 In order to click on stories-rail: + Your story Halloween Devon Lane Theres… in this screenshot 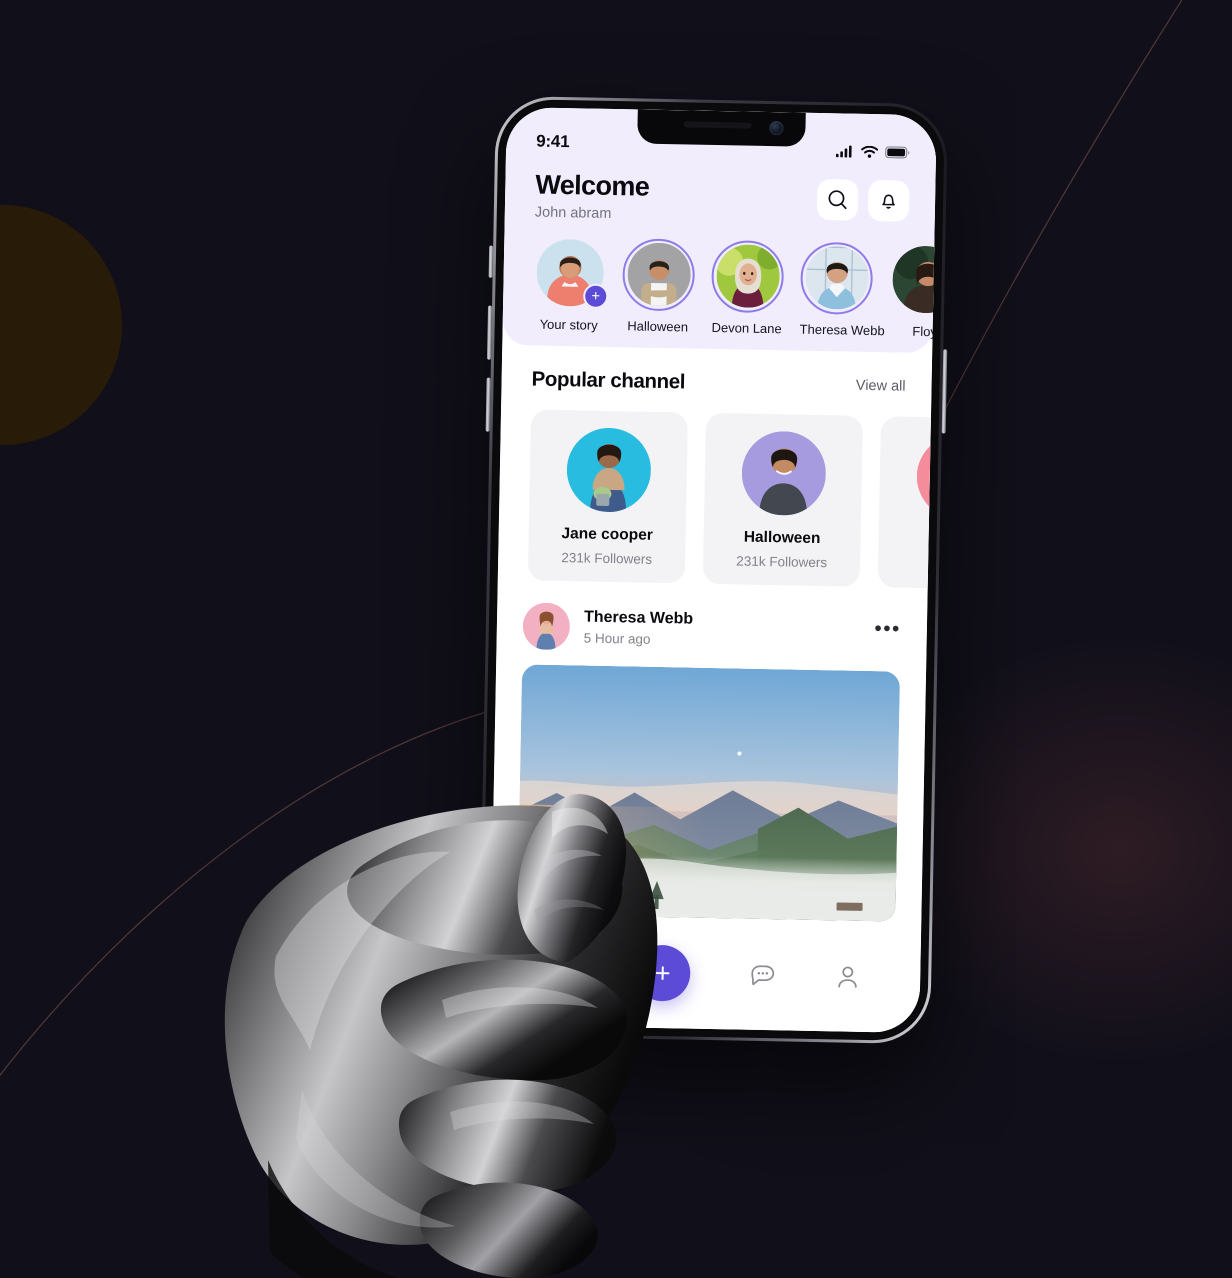, I will do `click(719, 279)`.